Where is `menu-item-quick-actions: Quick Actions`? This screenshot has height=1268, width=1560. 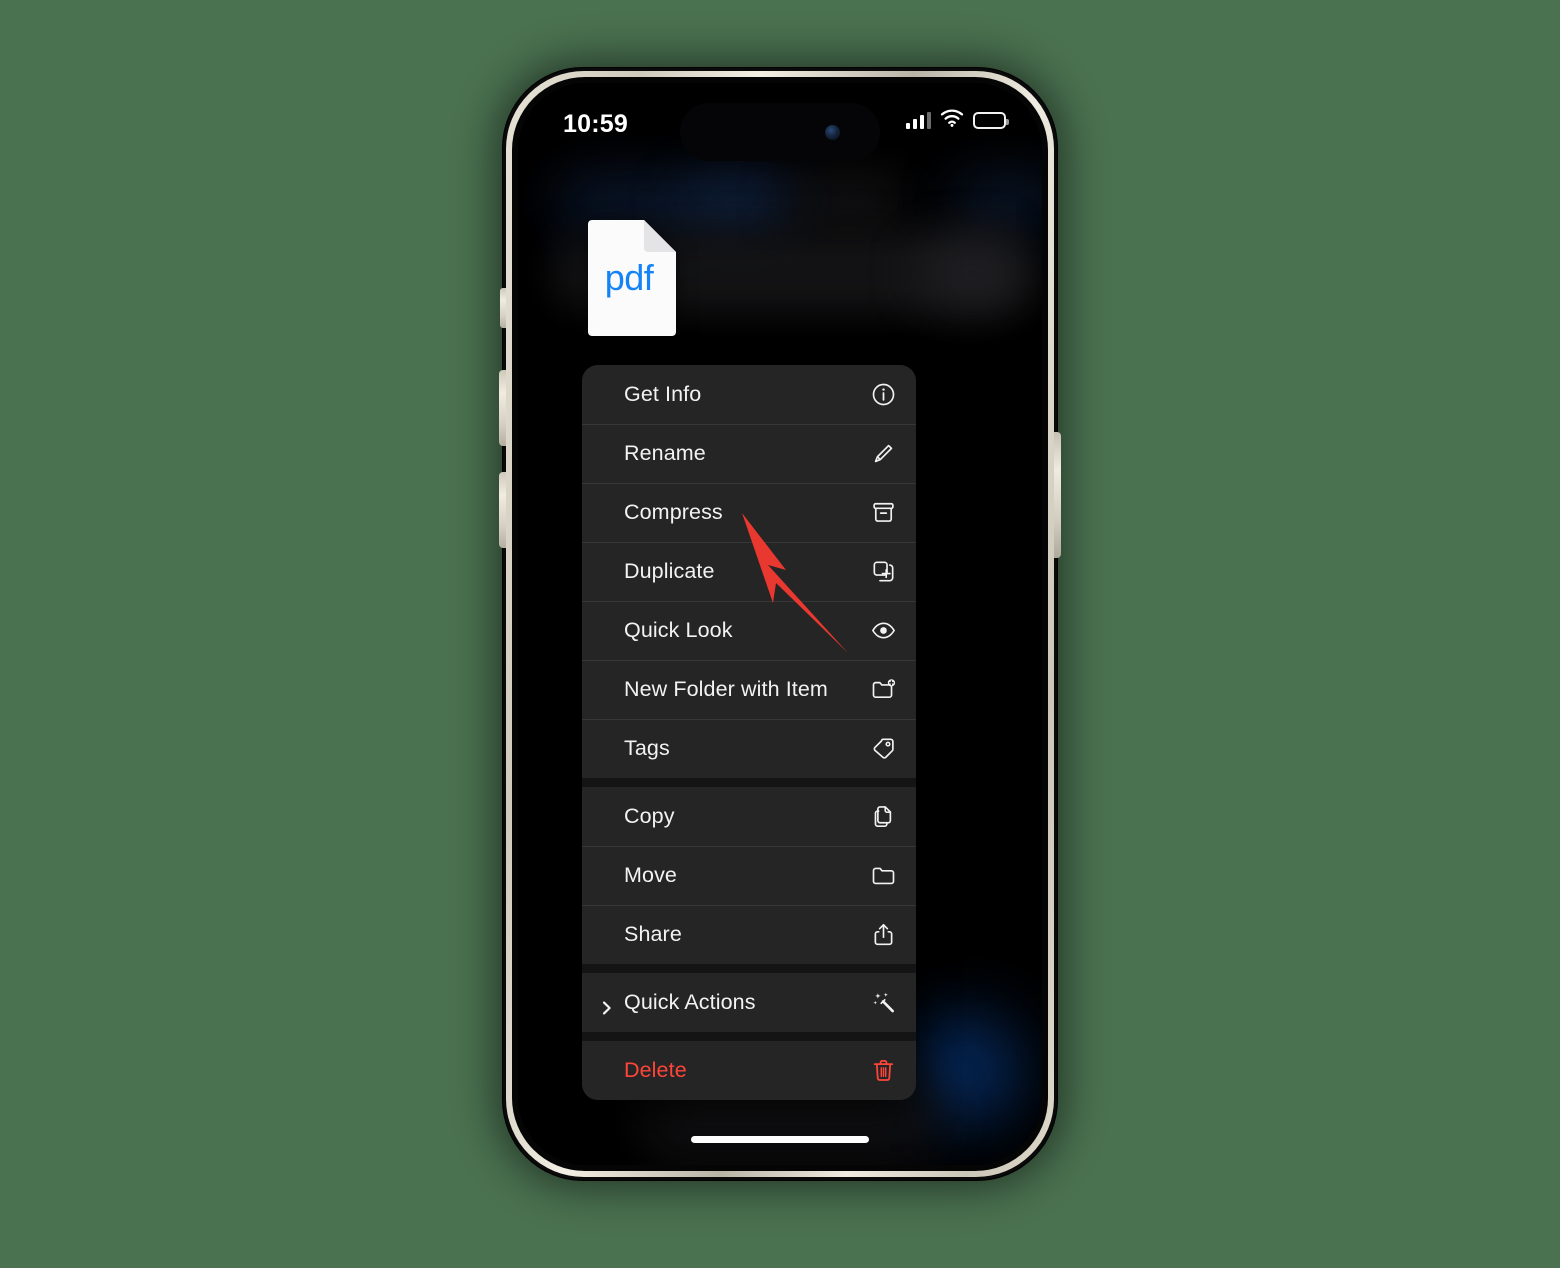 menu-item-quick-actions: Quick Actions is located at coordinates (749, 1002).